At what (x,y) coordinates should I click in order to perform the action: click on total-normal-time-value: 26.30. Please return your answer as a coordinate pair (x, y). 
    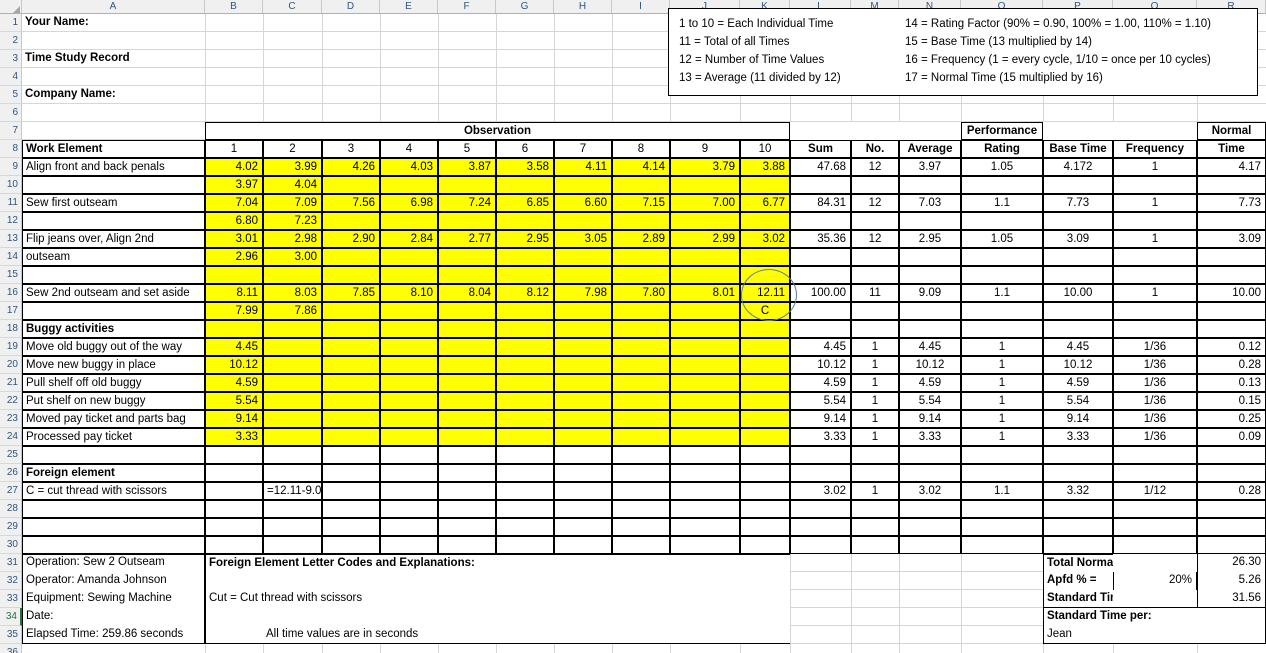
    Looking at the image, I should click on (1231, 563).